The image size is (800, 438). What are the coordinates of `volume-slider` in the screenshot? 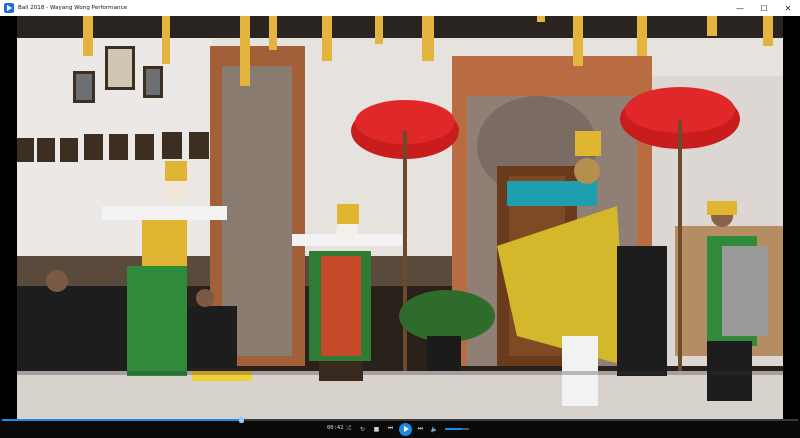 It's located at (457, 429).